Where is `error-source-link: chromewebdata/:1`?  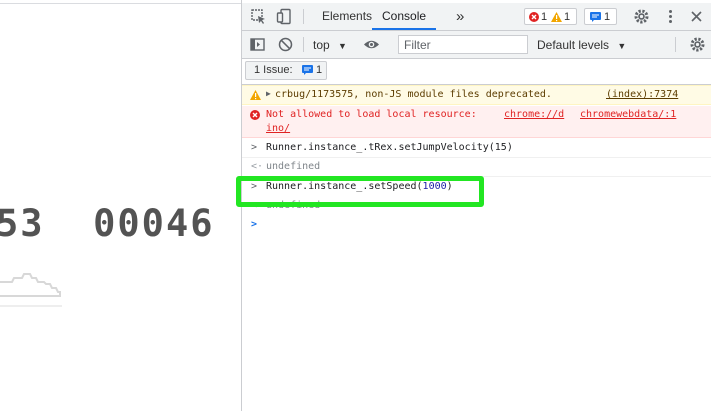 error-source-link: chromewebdata/:1 is located at coordinates (628, 114).